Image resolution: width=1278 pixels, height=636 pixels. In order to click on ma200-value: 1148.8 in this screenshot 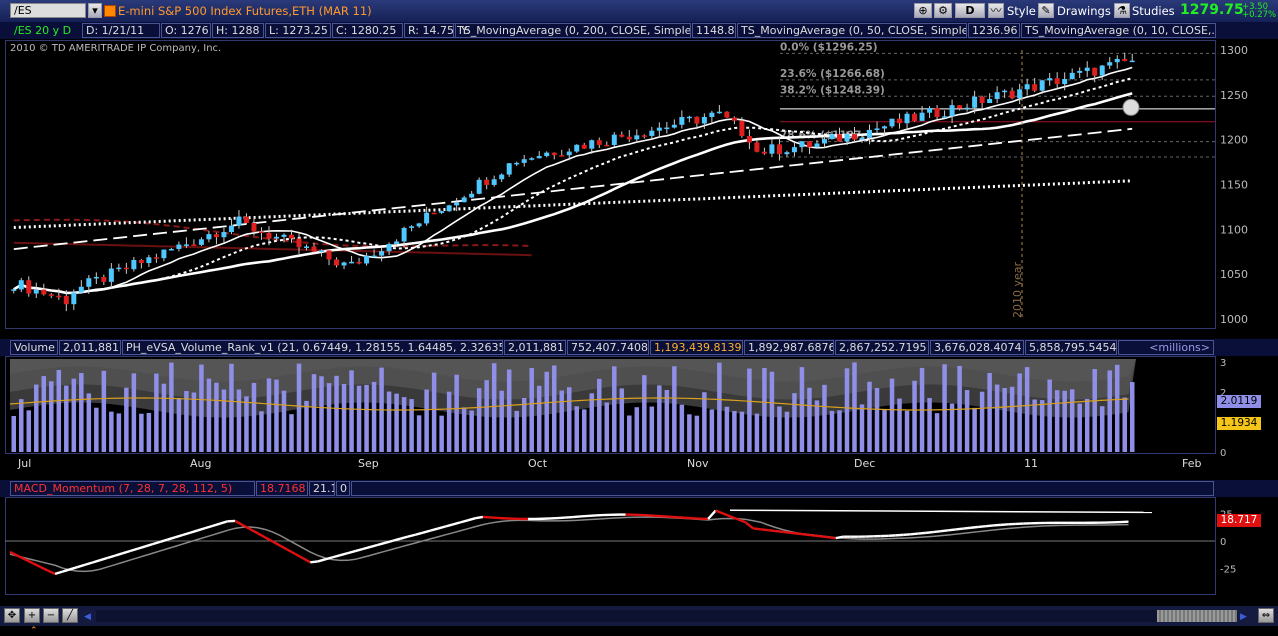, I will do `click(714, 30)`.